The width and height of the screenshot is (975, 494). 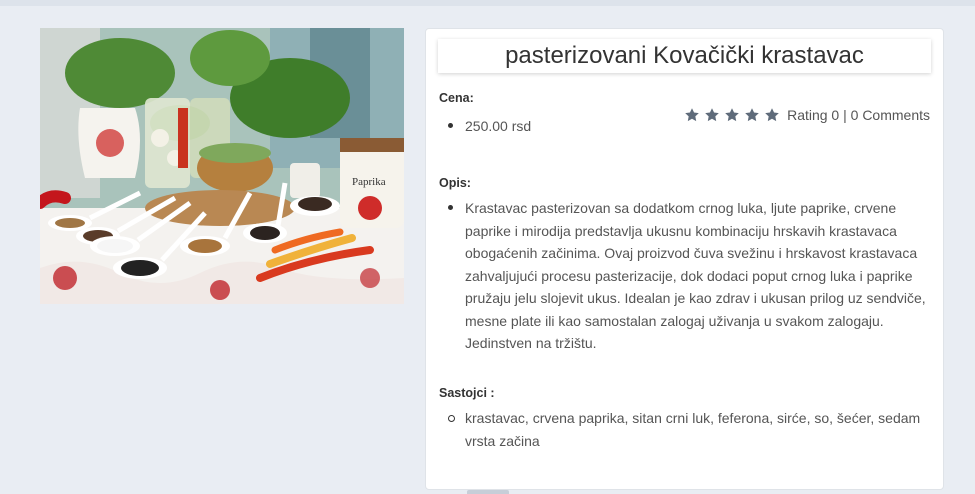 I want to click on price-value: 250.00 rsd, so click(x=489, y=126).